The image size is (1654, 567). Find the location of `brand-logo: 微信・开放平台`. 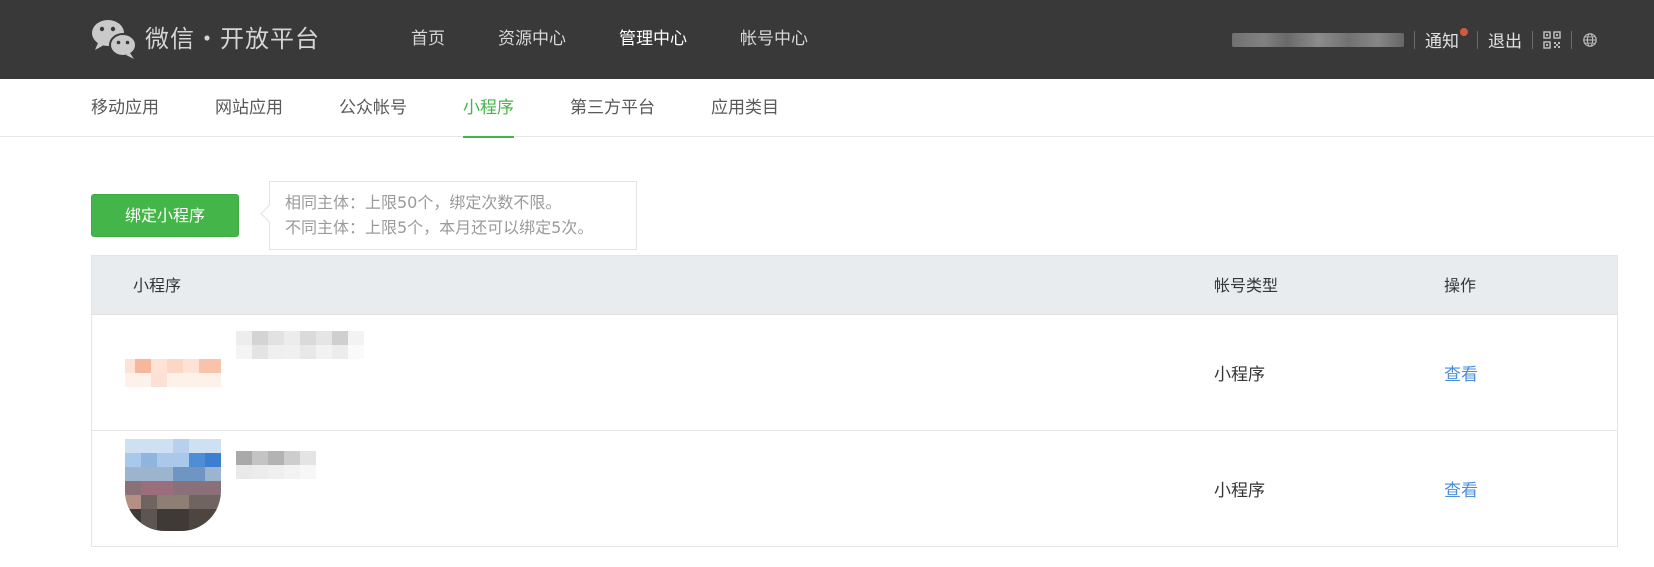

brand-logo: 微信・开放平台 is located at coordinates (205, 39).